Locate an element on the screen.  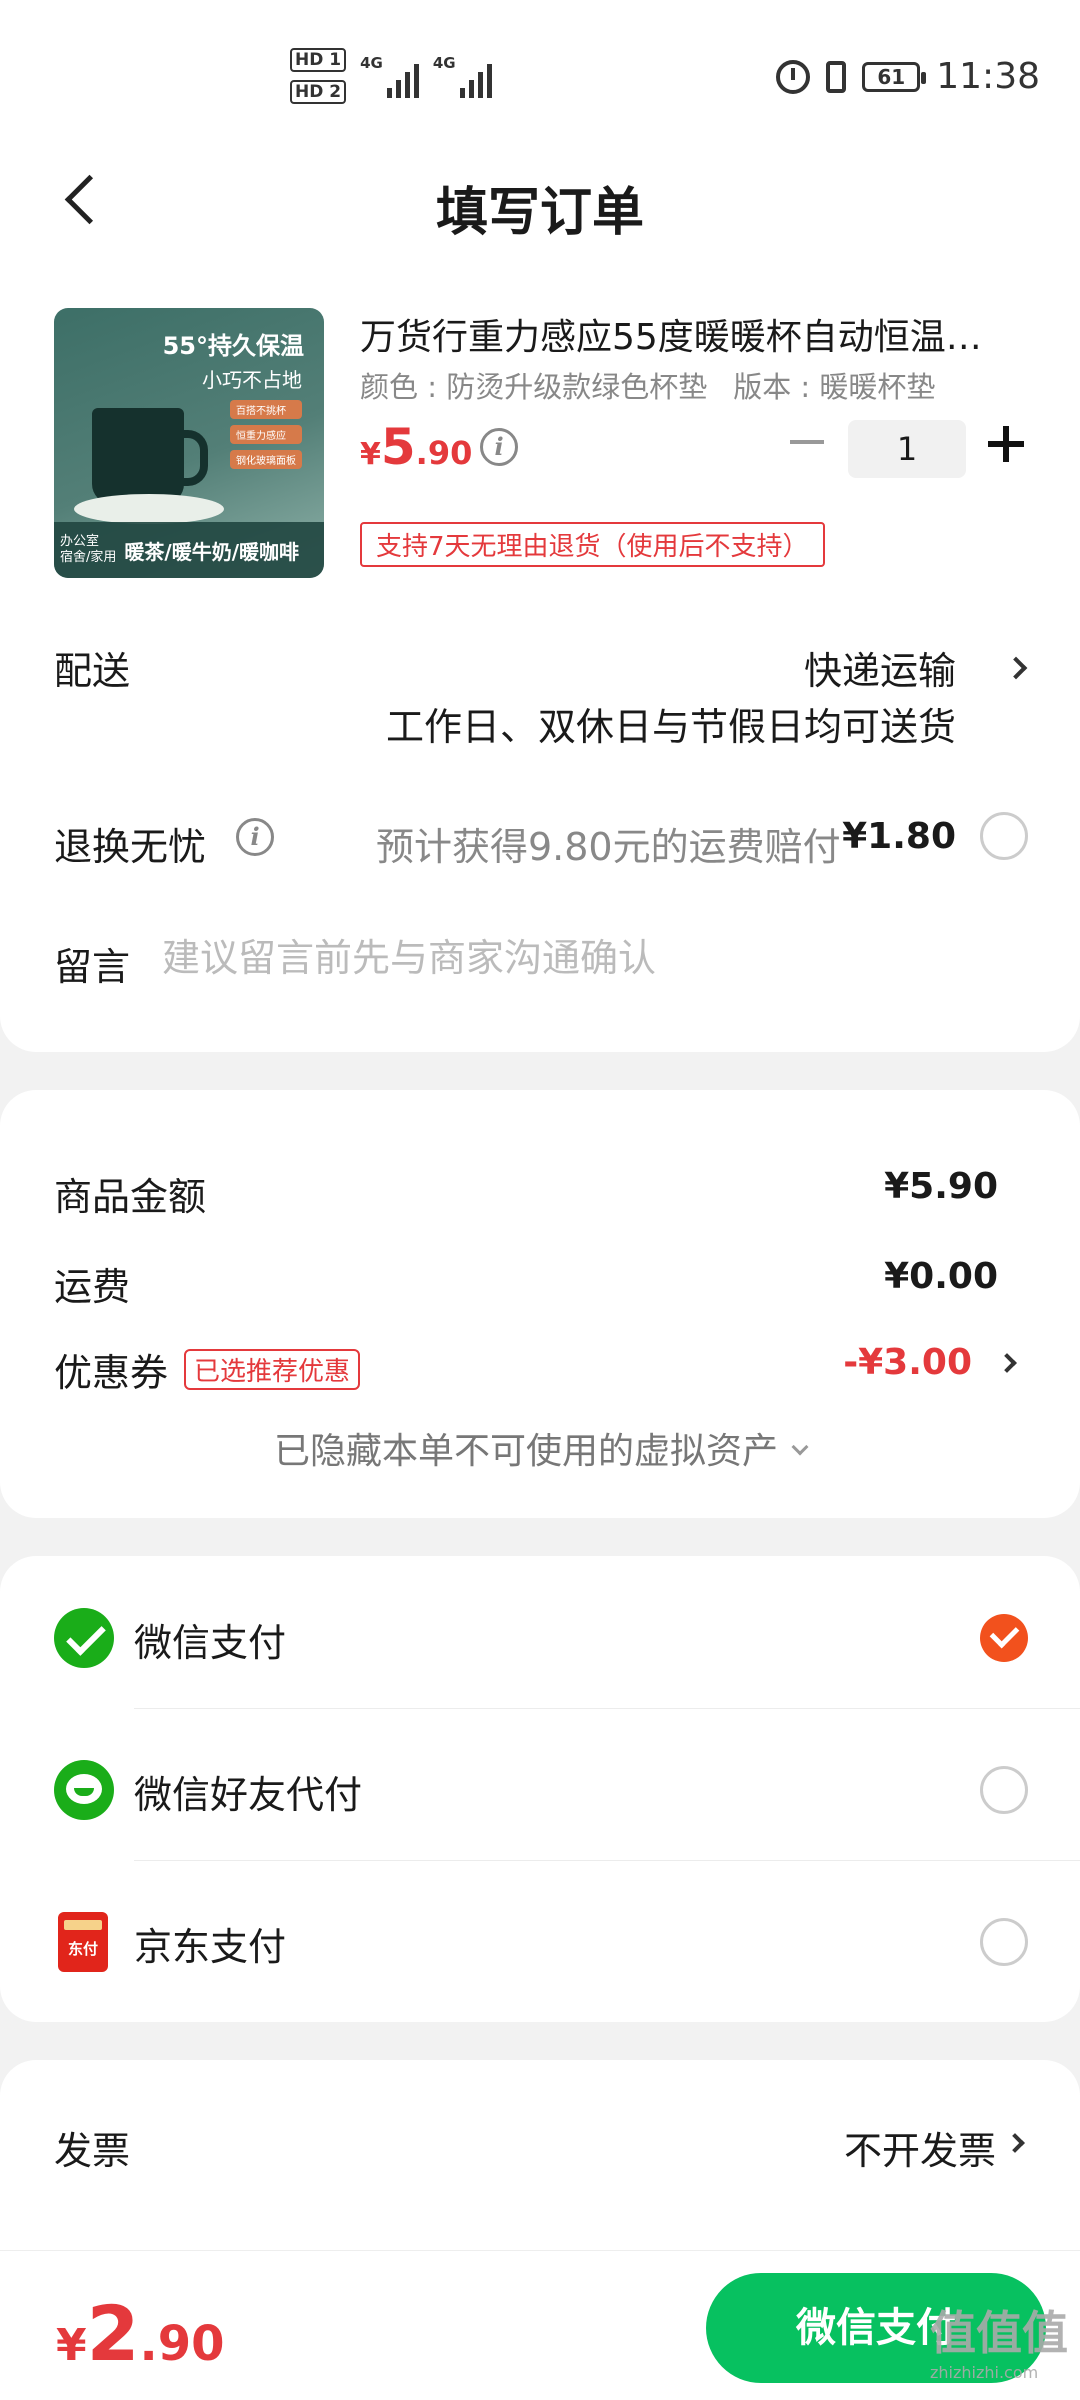
goods-amount-label: 商品金额 is located at coordinates (130, 1197).